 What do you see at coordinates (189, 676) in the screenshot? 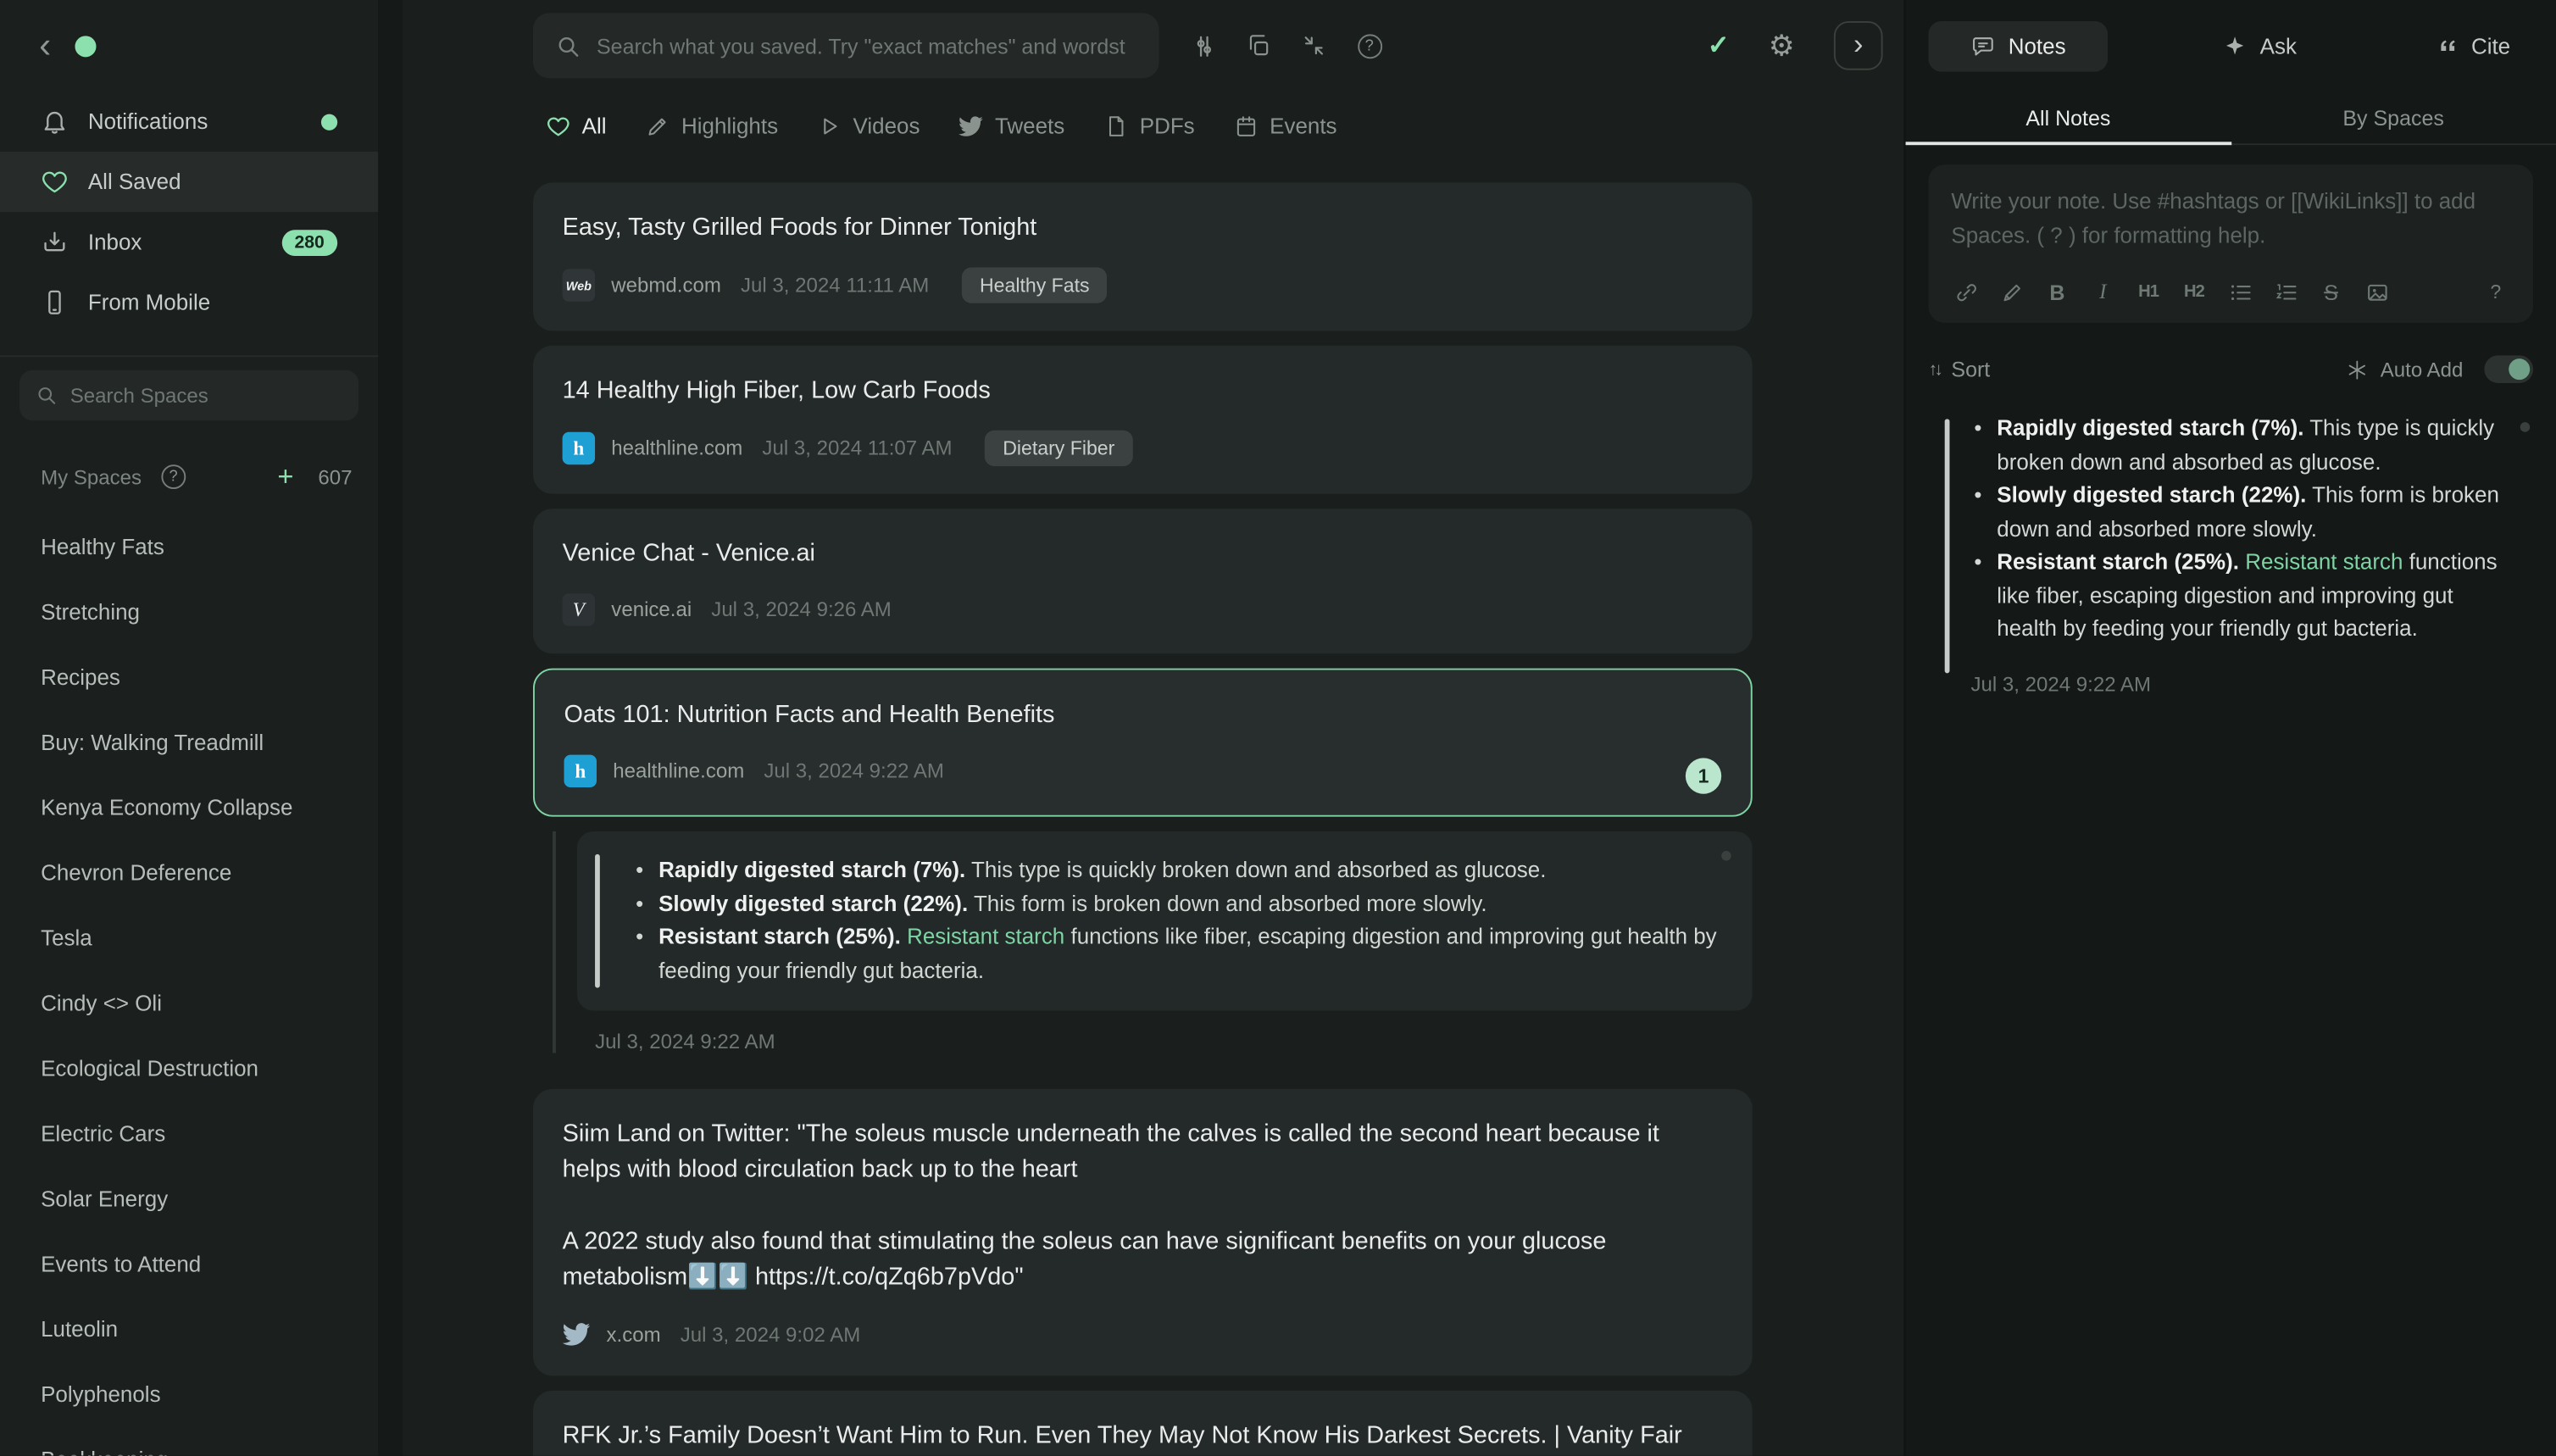
I see `space-item: Recipes` at bounding box center [189, 676].